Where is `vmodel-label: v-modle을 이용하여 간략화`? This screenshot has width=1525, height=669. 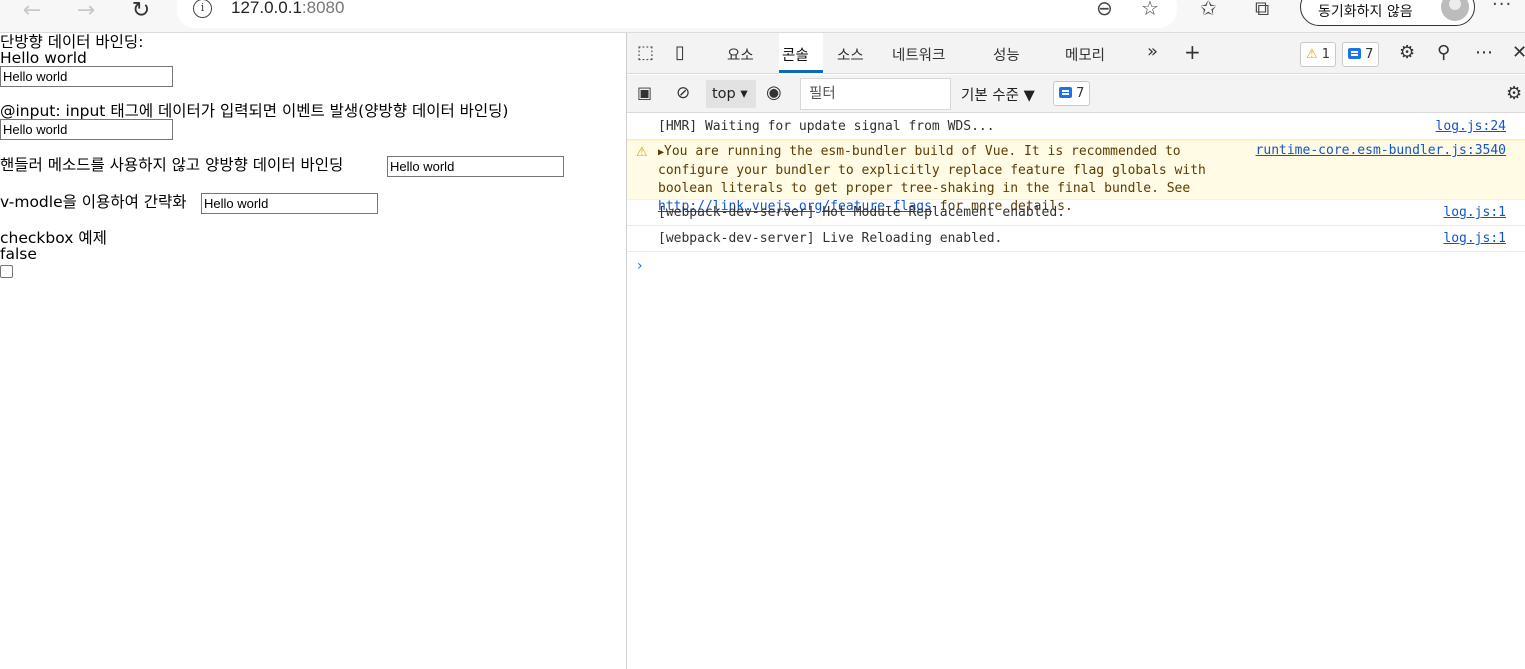 vmodel-label: v-modle을 이용하여 간략화 is located at coordinates (93, 202).